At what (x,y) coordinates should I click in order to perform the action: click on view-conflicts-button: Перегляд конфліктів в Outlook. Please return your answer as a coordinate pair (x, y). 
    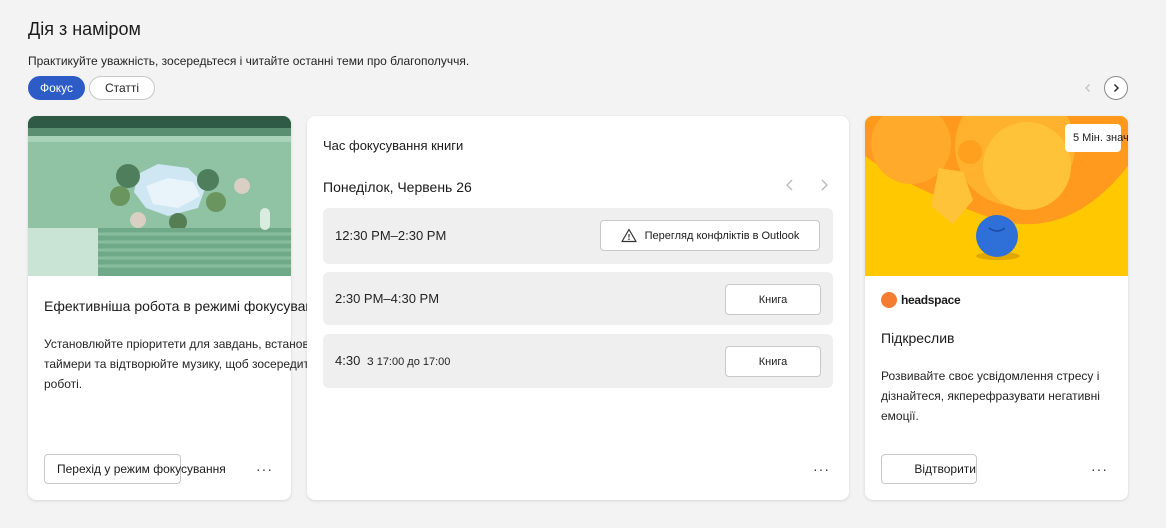
    Looking at the image, I should click on (710, 235).